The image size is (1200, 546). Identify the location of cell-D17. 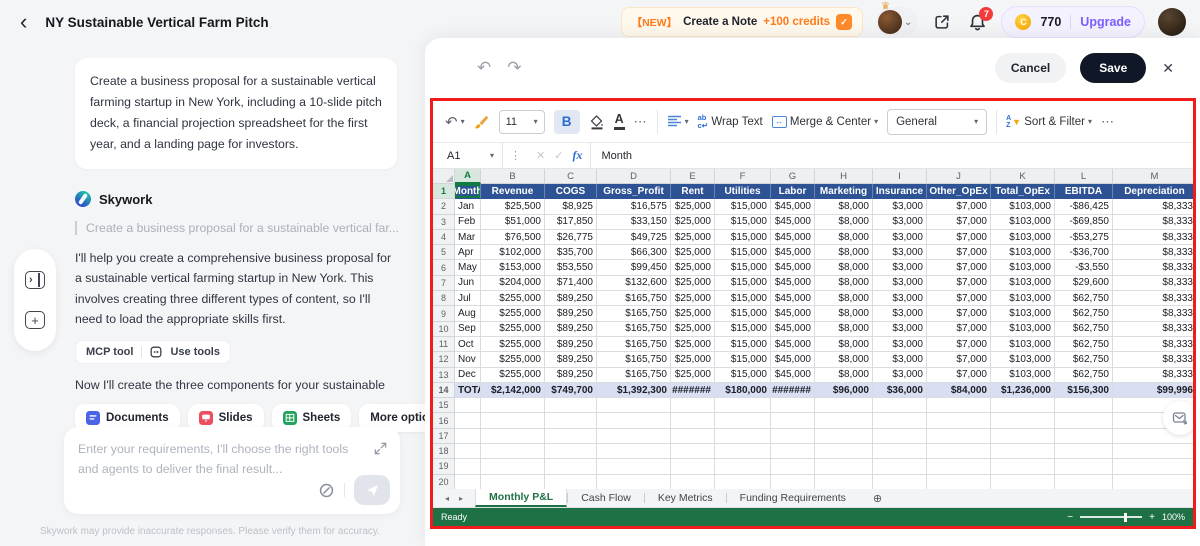
(634, 436).